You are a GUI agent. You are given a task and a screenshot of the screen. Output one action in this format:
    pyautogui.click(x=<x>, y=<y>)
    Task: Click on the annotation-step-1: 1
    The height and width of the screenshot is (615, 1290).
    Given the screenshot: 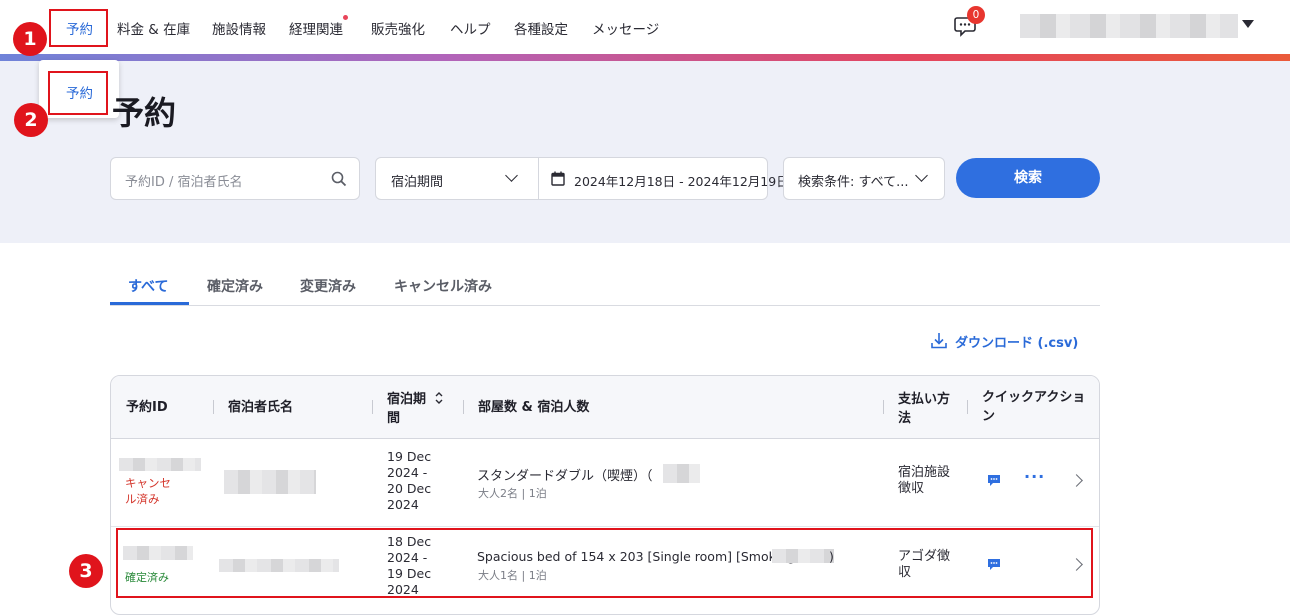 What is the action you would take?
    pyautogui.click(x=30, y=39)
    